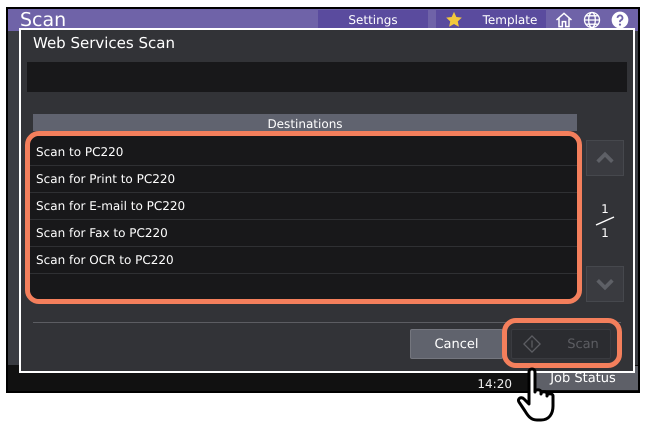 Image resolution: width=646 pixels, height=428 pixels. What do you see at coordinates (453, 20) in the screenshot?
I see `star-icon` at bounding box center [453, 20].